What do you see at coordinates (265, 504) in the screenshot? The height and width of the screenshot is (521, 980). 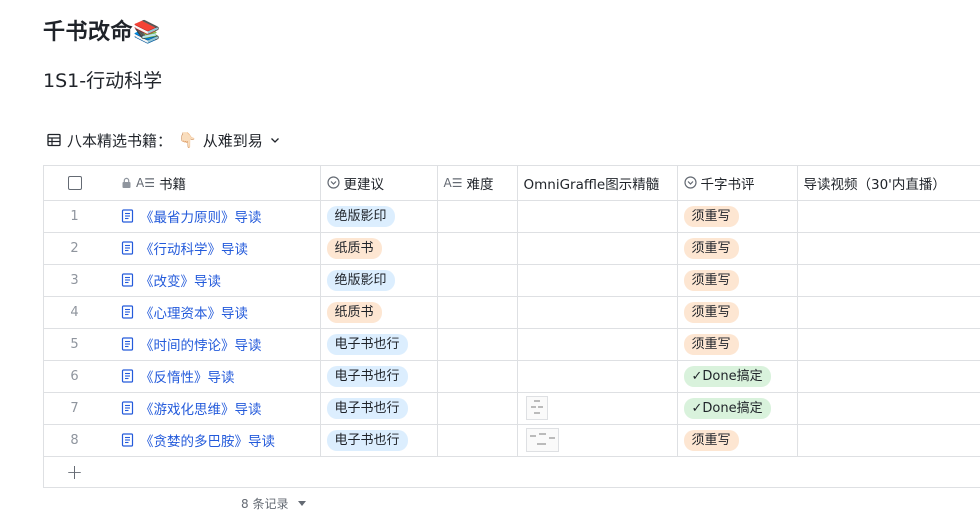 I see `record-count: 8 条记录` at bounding box center [265, 504].